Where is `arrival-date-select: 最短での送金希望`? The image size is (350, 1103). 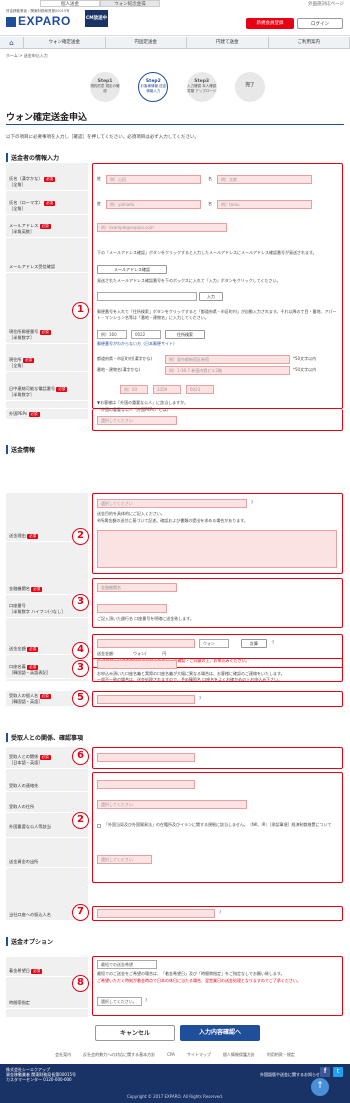
arrival-date-select: 最短での送金希望 is located at coordinates (127, 964).